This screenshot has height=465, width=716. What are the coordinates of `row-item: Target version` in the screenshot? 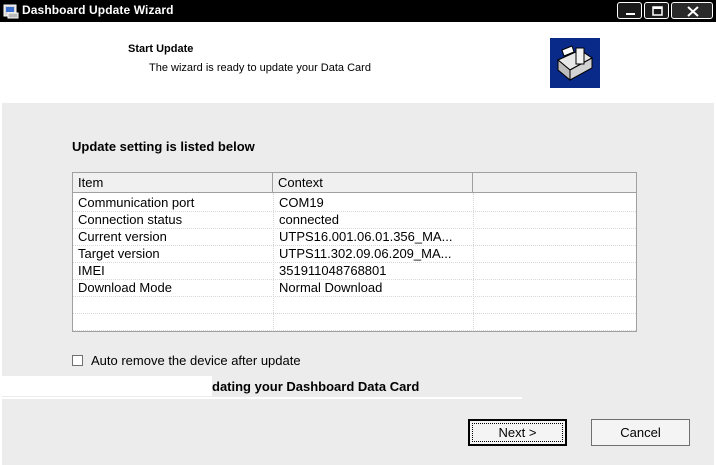 It's located at (119, 253).